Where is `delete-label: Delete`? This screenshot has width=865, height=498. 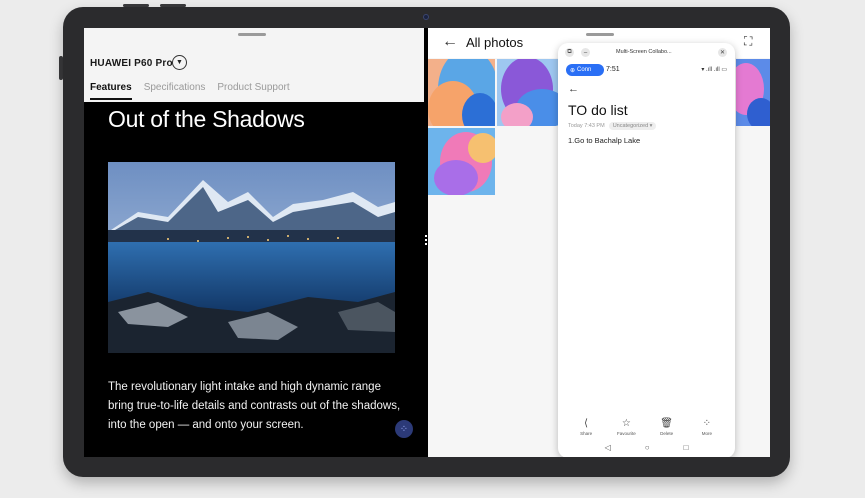 delete-label: Delete is located at coordinates (667, 433).